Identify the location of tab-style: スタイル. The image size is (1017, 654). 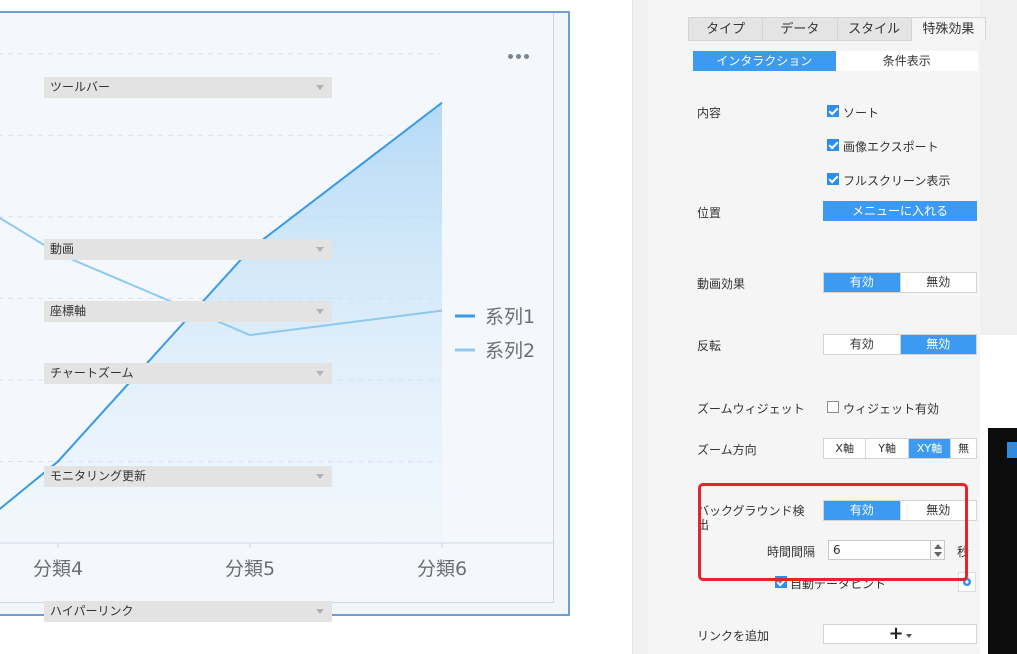
(874, 29).